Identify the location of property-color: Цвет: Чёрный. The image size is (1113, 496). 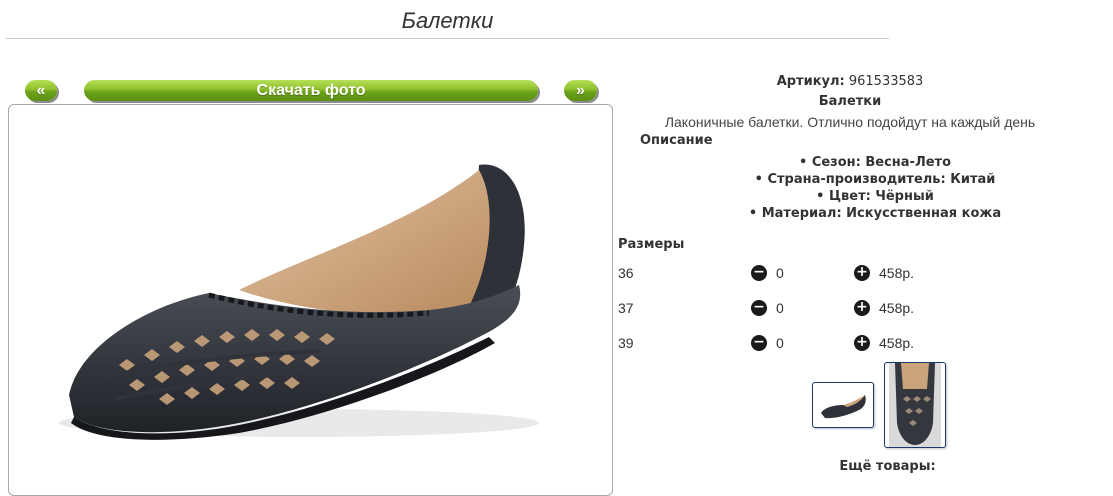
(864, 196).